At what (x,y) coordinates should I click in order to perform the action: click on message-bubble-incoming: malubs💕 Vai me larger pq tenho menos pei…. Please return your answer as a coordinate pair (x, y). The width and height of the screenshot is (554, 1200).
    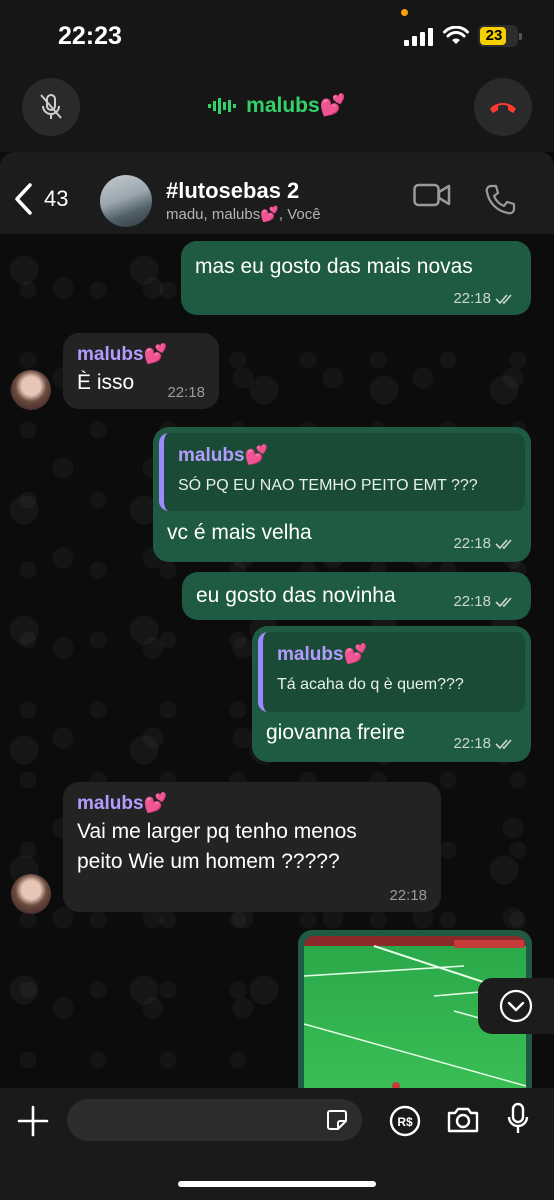
    Looking at the image, I should click on (252, 847).